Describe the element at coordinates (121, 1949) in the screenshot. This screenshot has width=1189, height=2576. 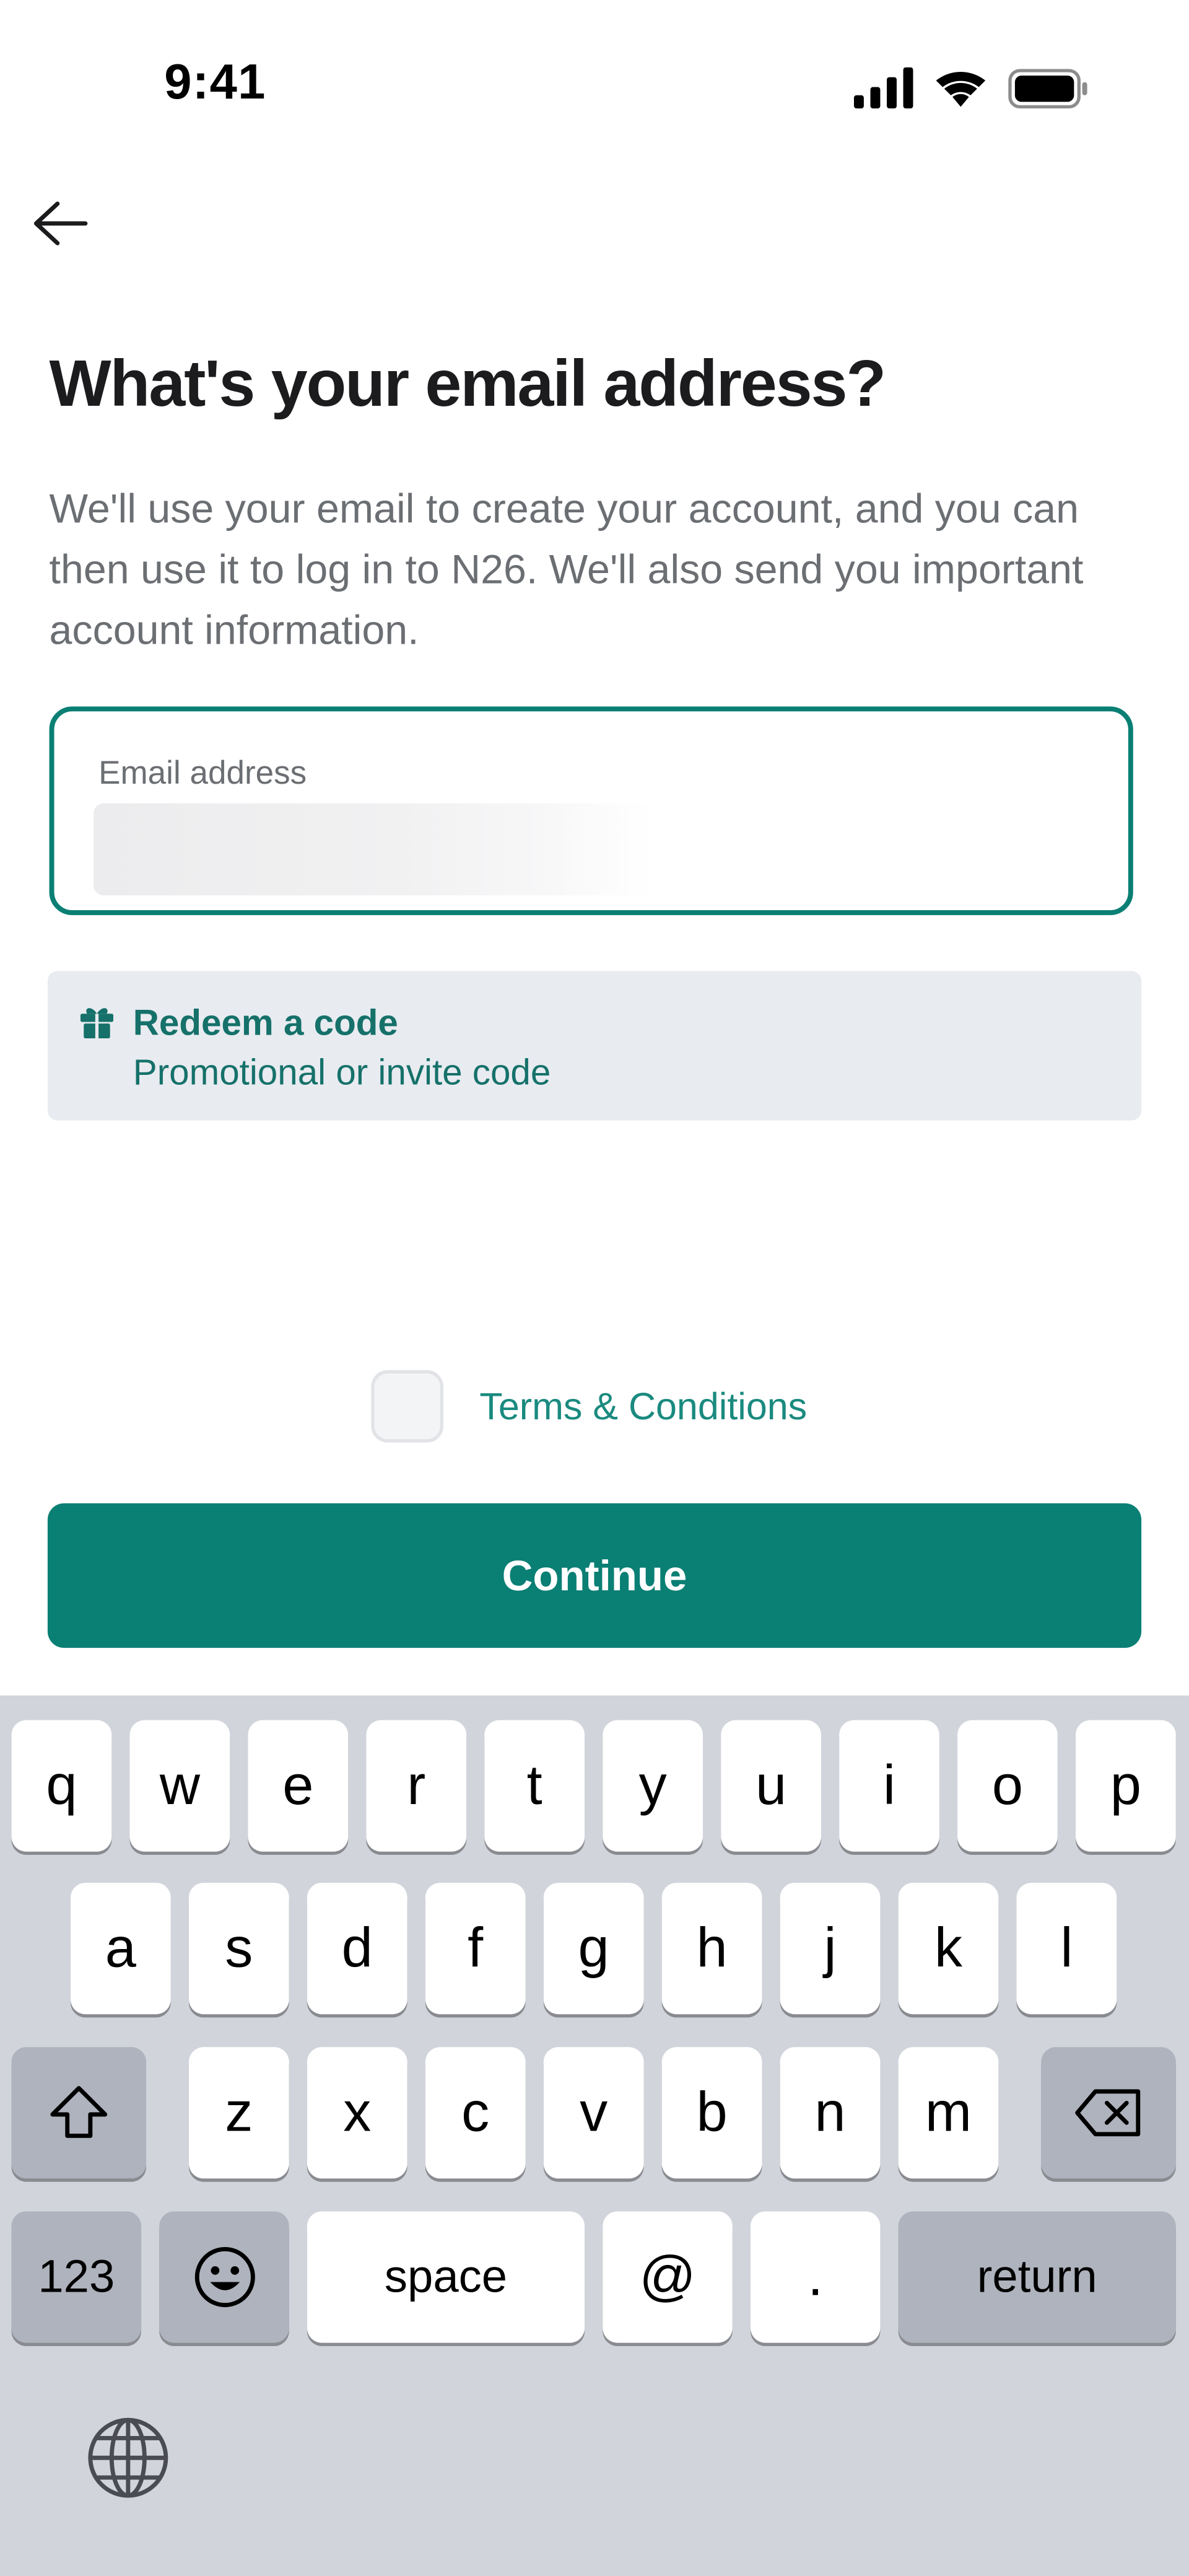
I see `key-a: a` at that location.